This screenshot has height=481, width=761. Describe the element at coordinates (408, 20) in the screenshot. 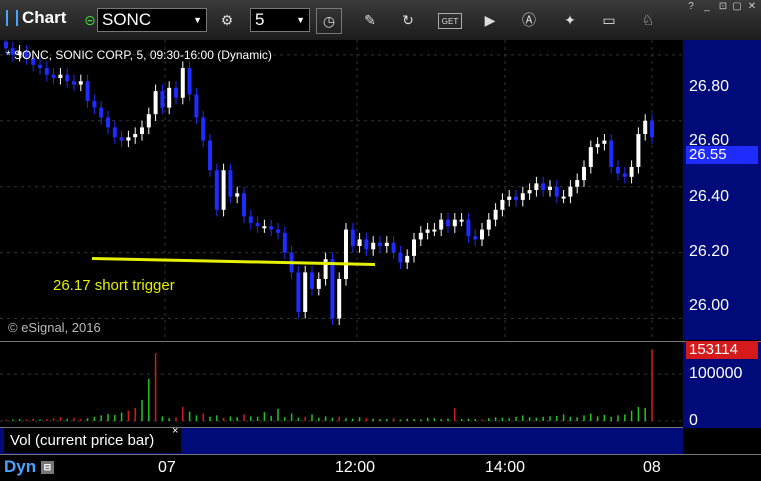

I see `refresh-icon: ↻` at that location.